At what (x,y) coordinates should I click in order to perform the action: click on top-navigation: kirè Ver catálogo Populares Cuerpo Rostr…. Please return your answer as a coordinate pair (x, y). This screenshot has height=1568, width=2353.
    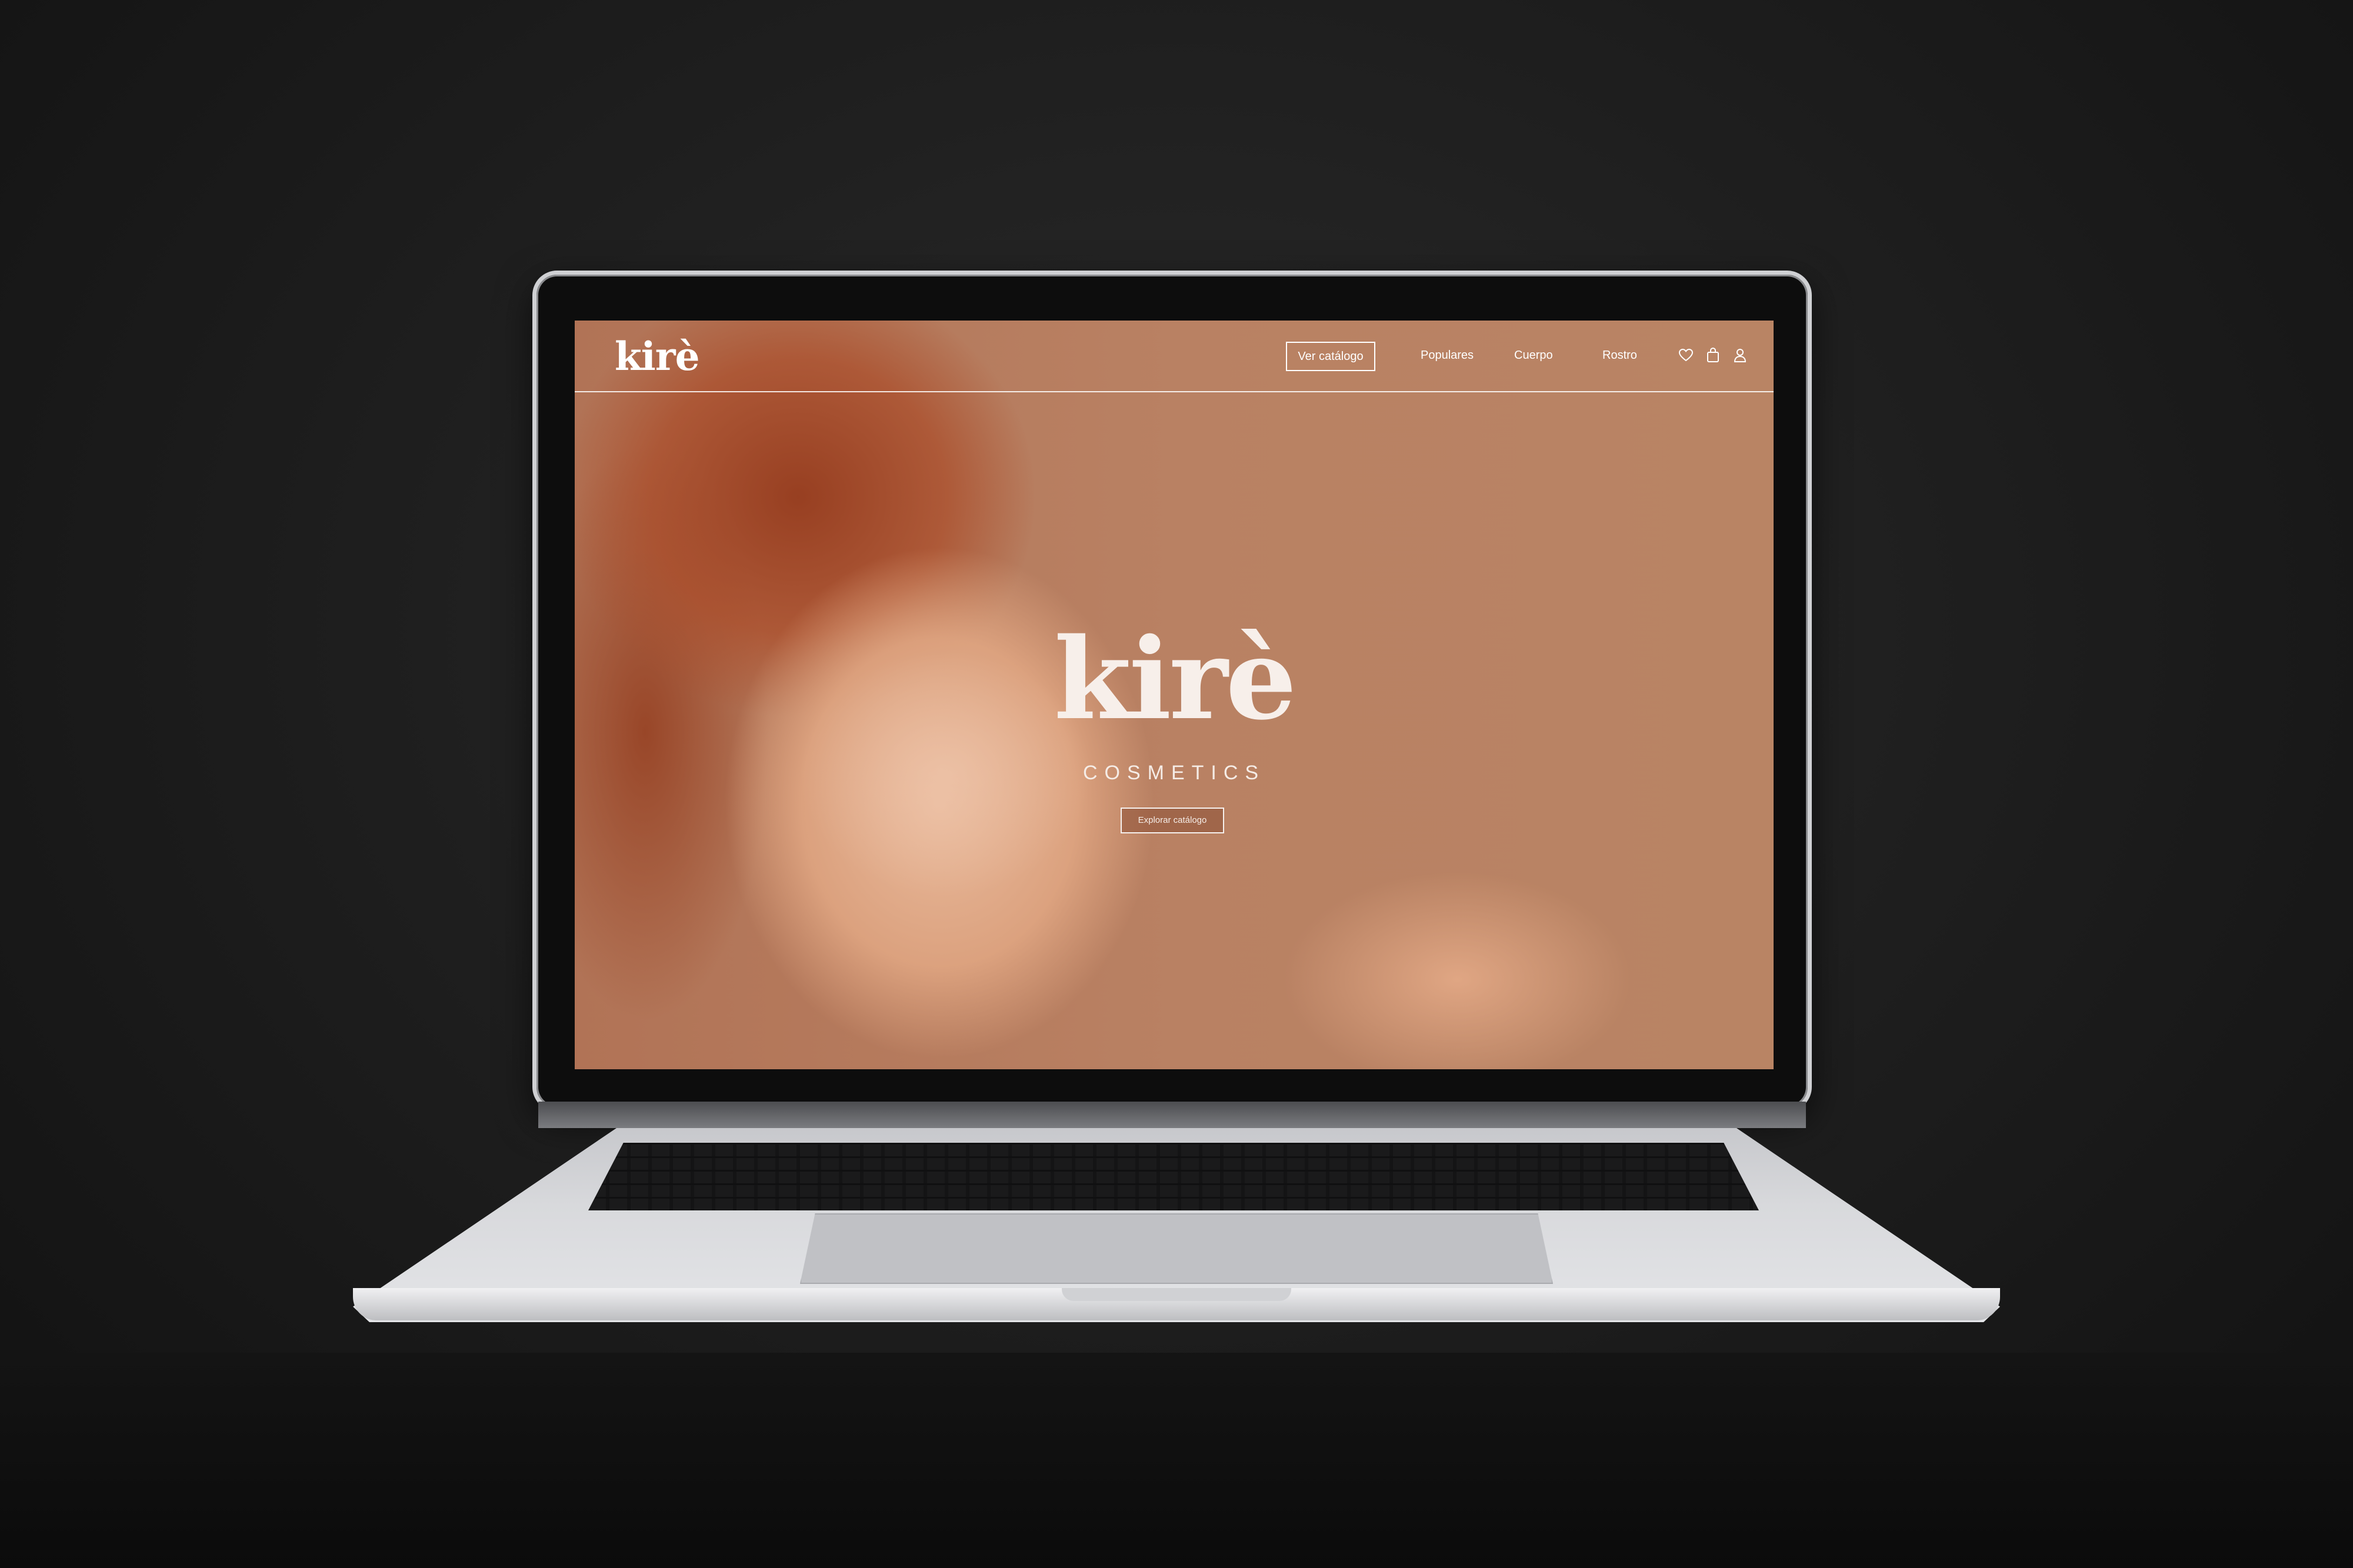
    Looking at the image, I should click on (1174, 356).